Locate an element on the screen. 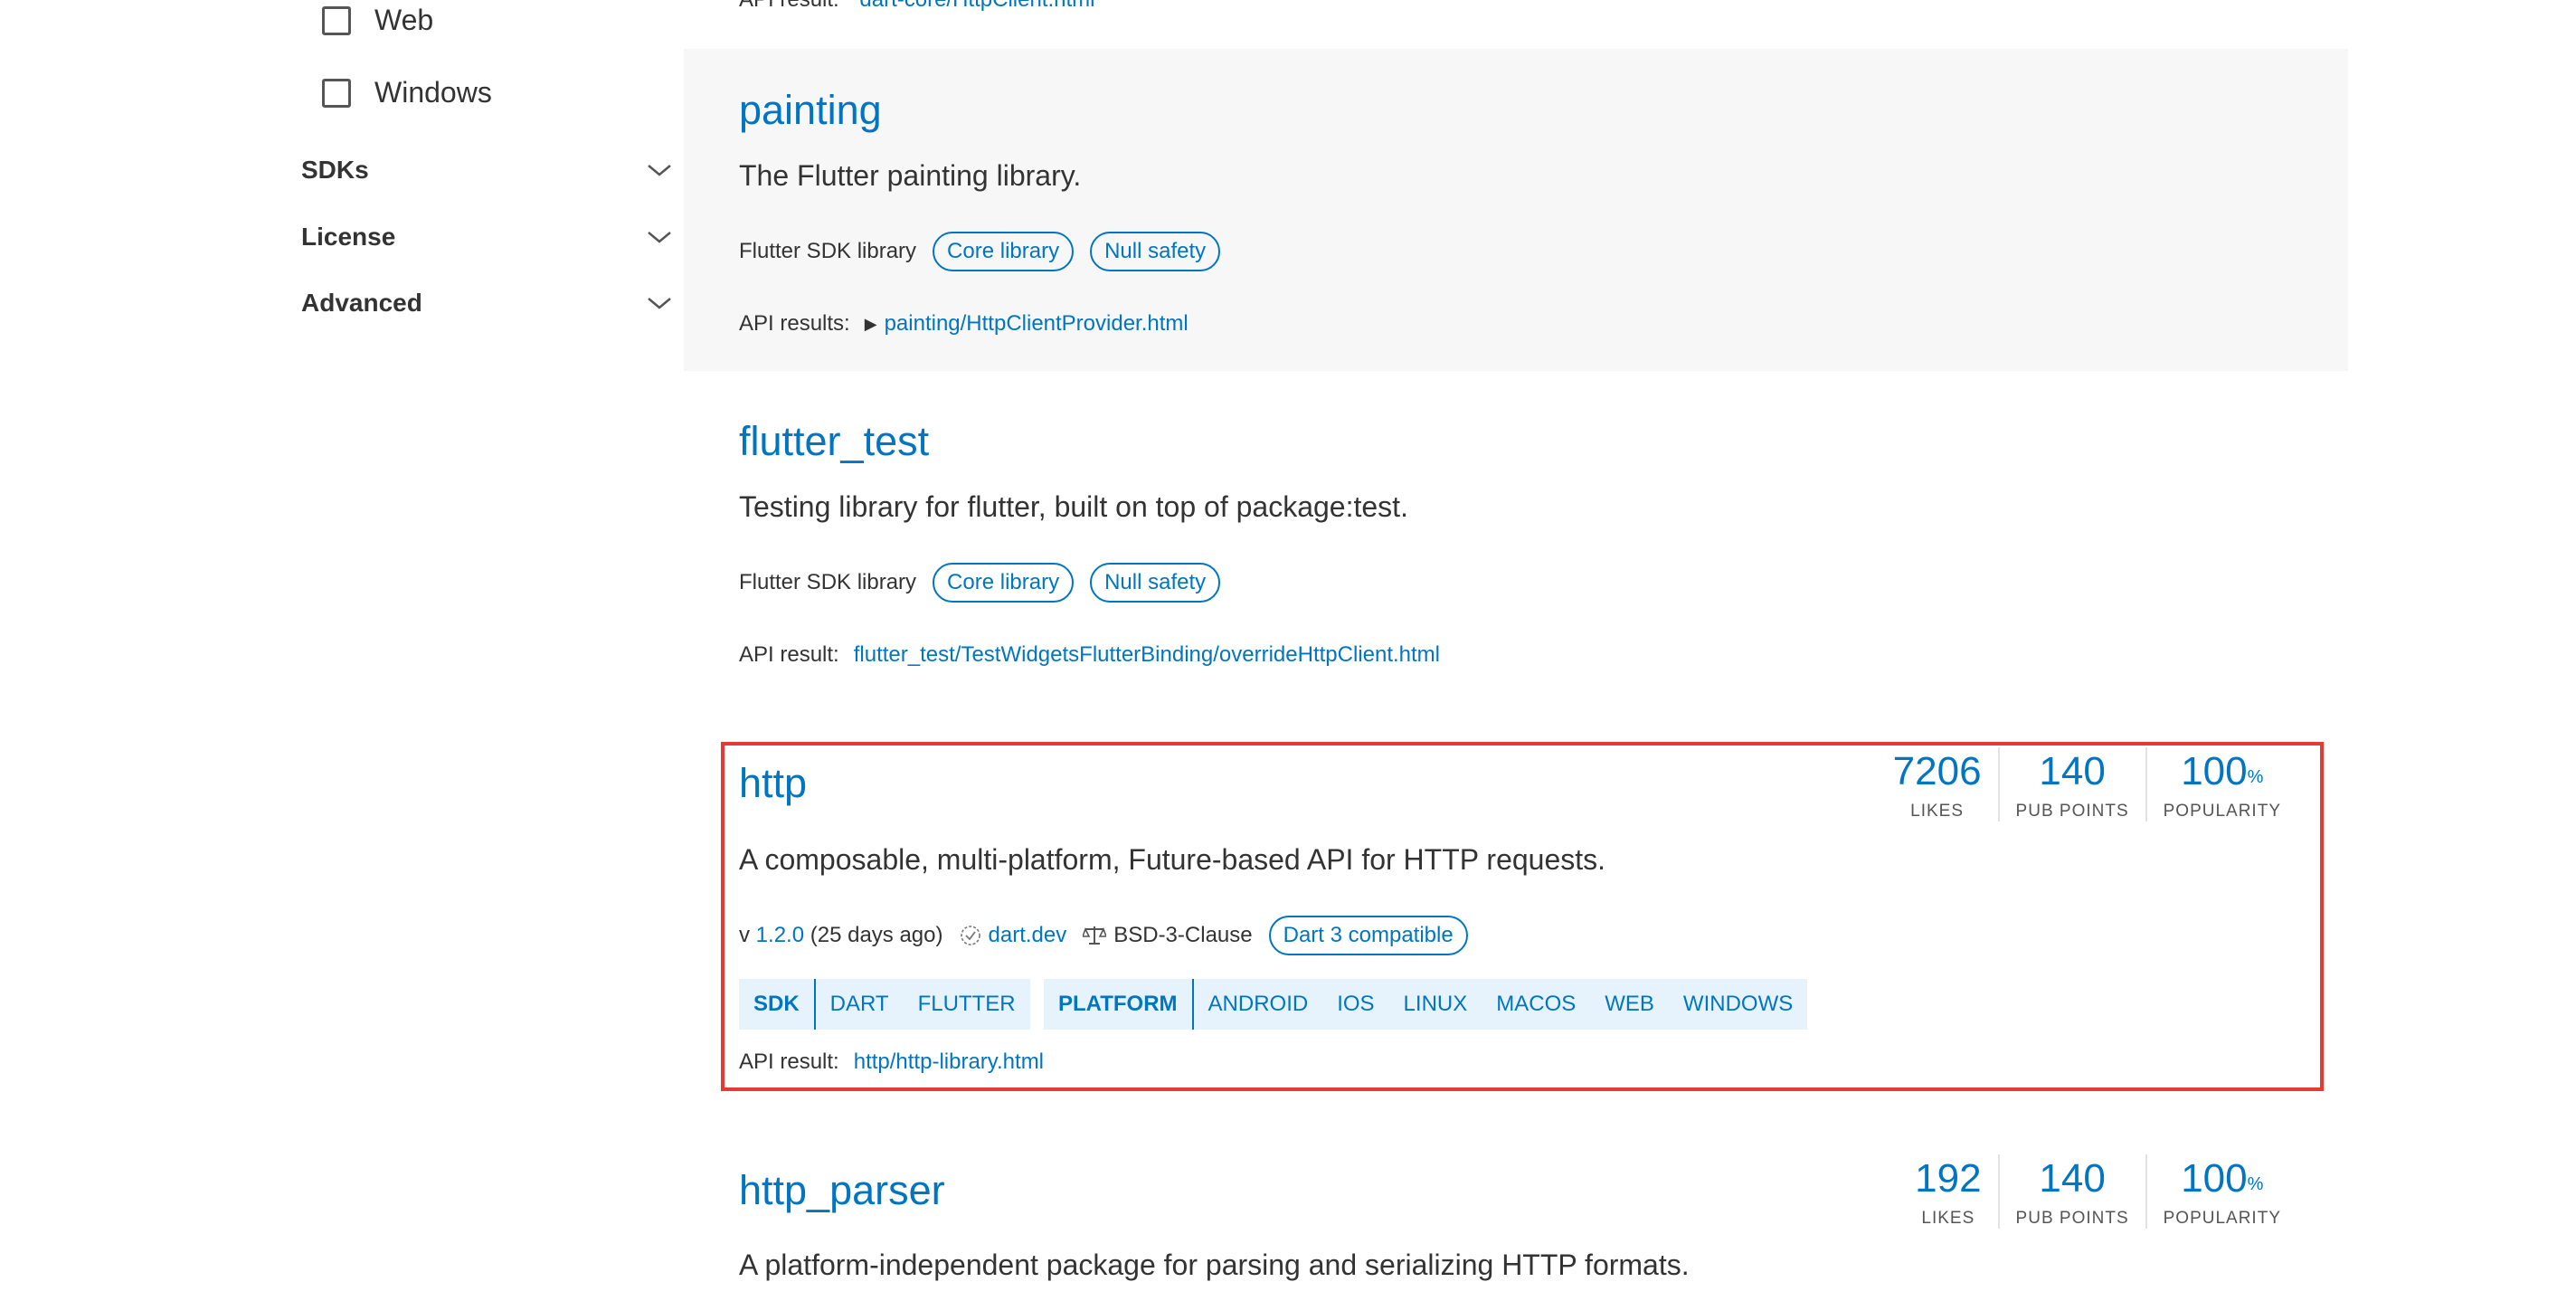  clipped-api-link: dart-core/HttpClient.html is located at coordinates (977, 6).